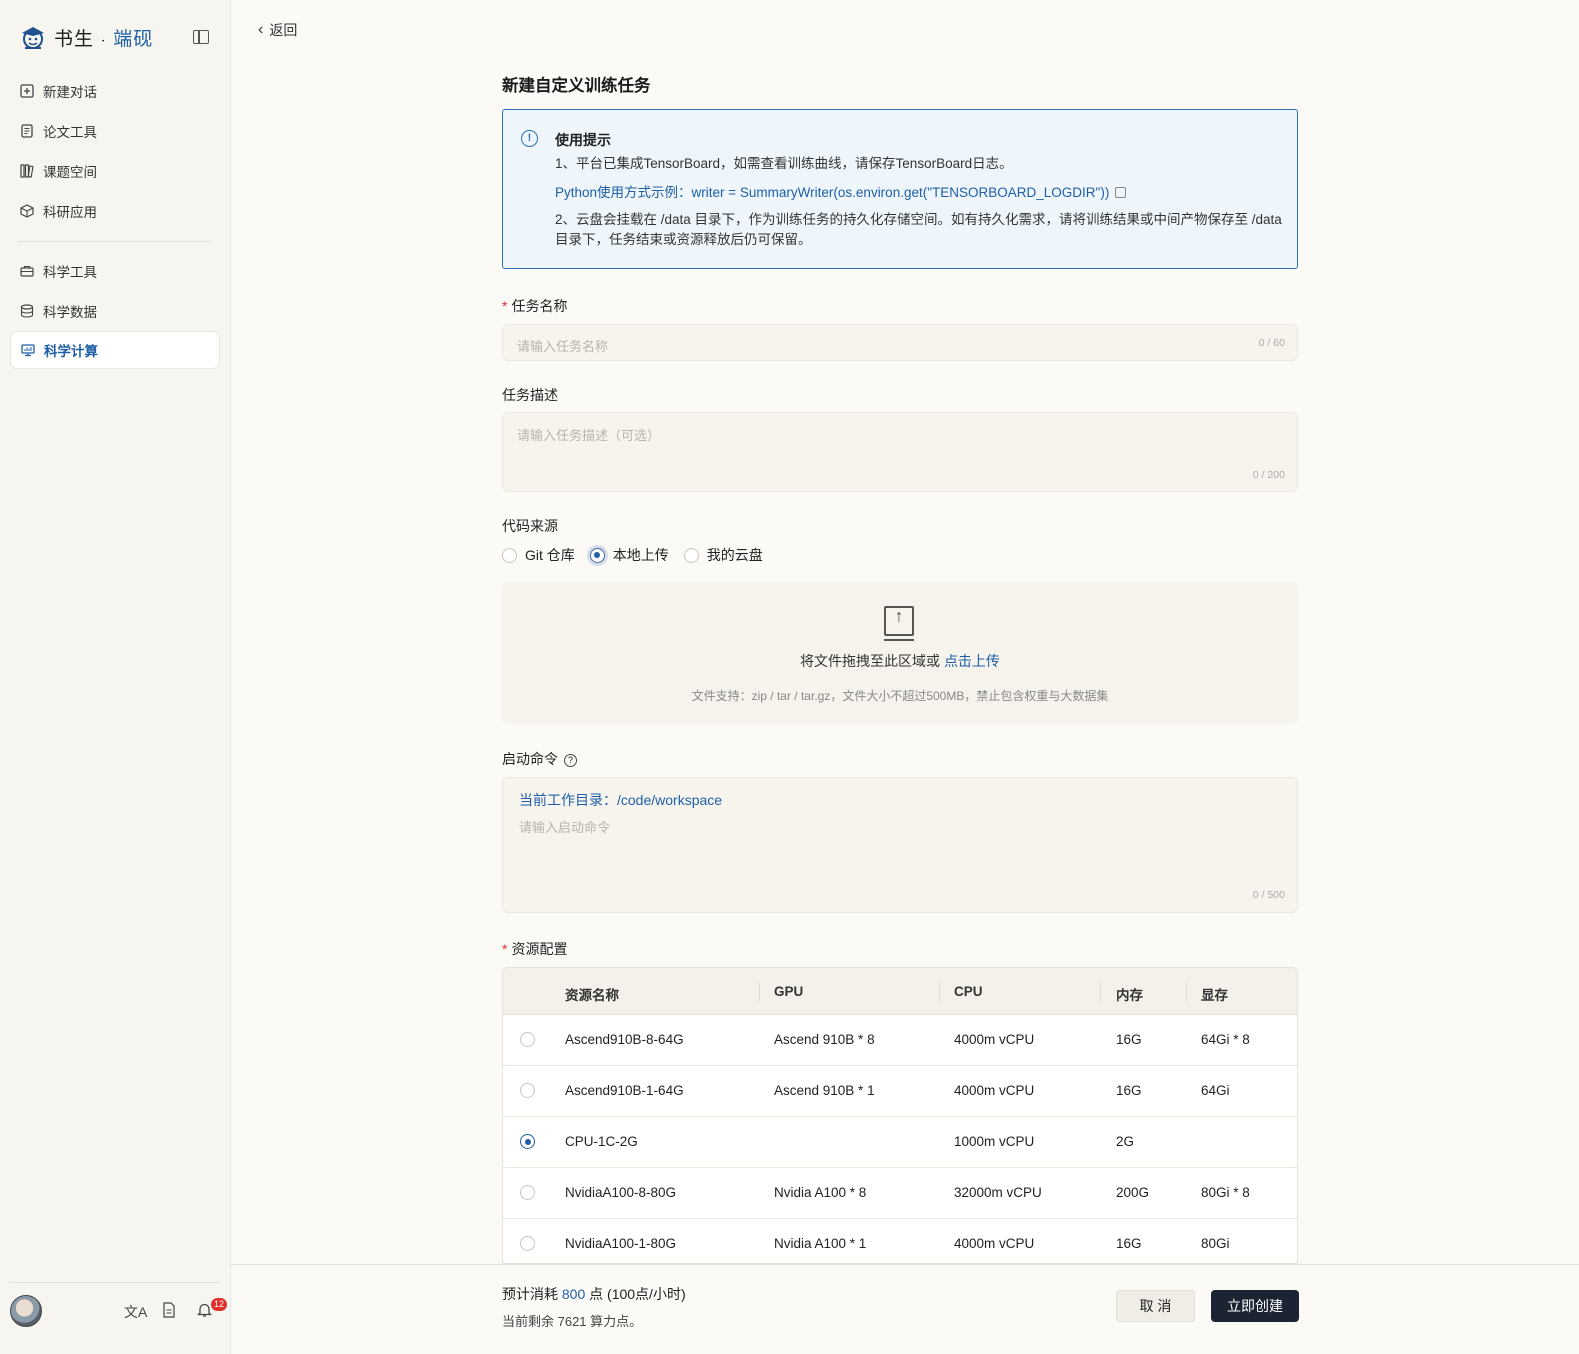  I want to click on cell-mem: 16G, so click(1129, 1243).